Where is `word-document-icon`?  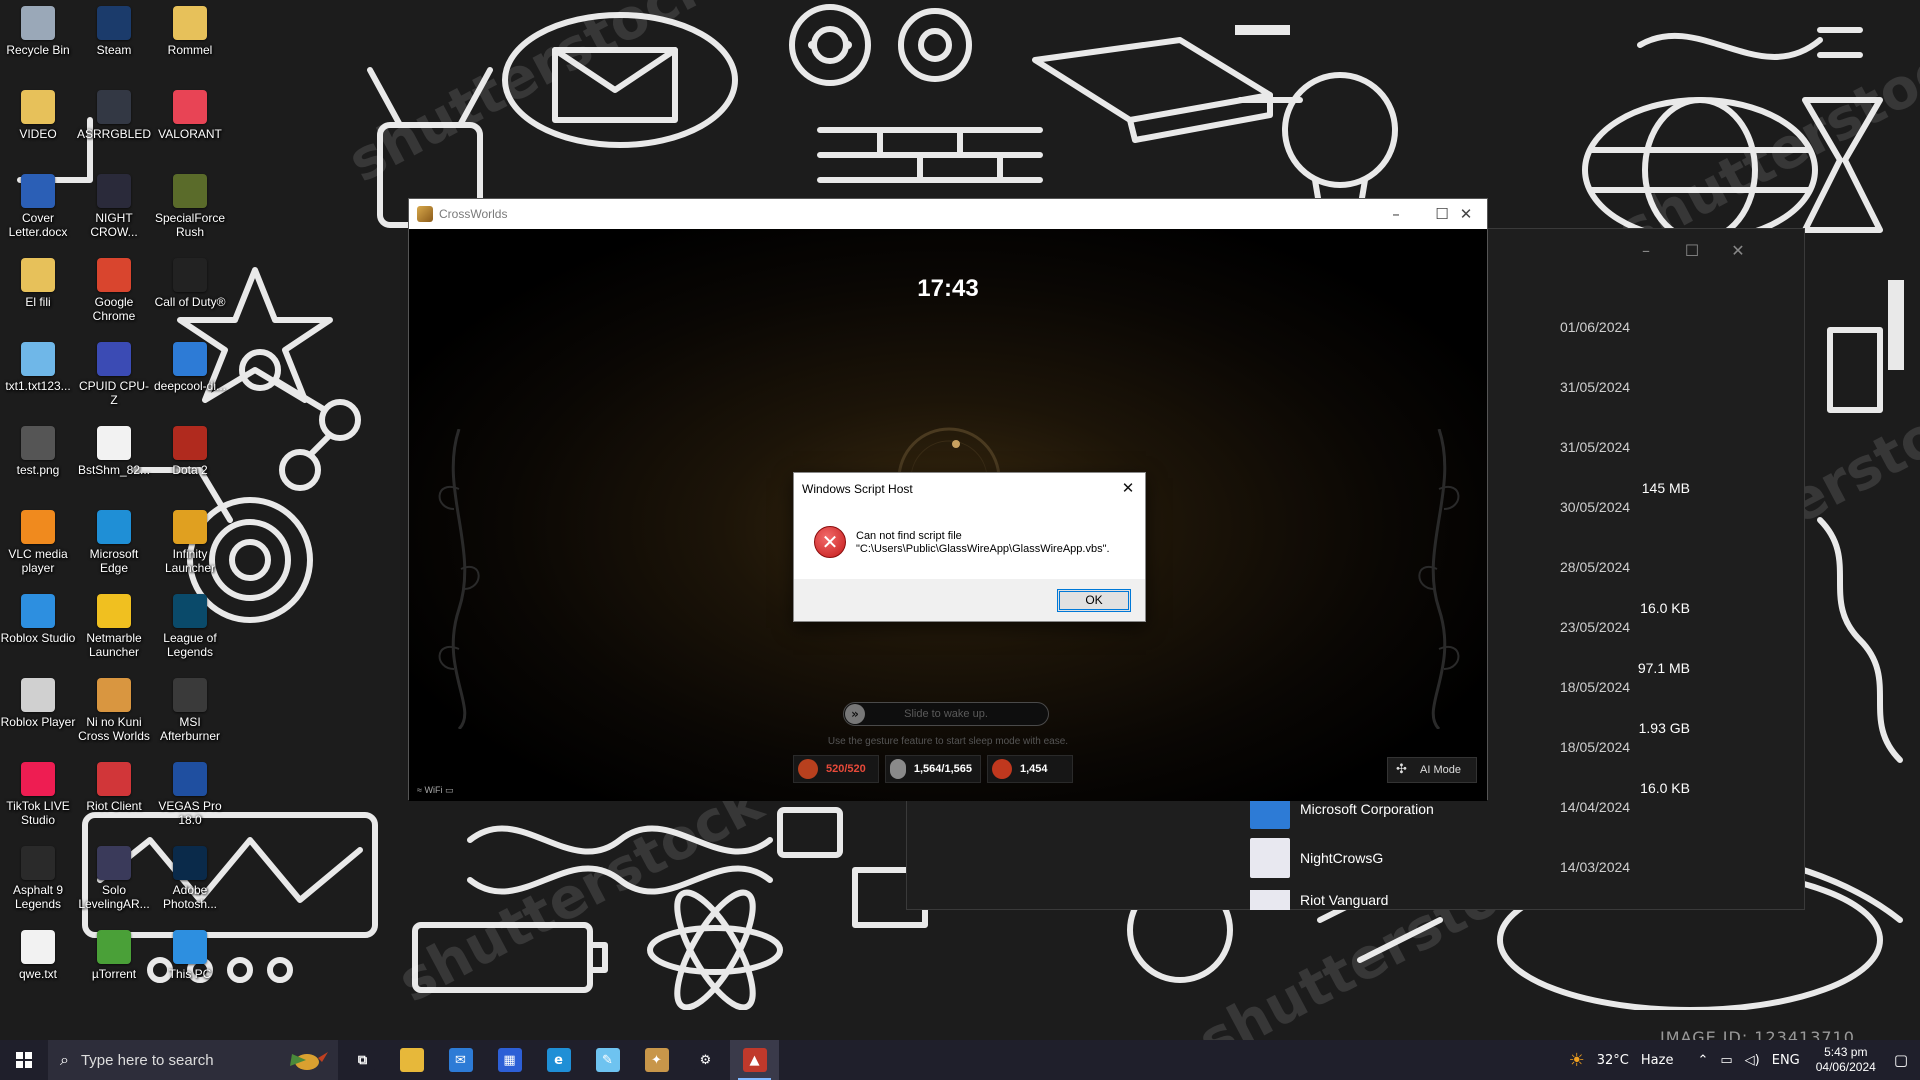
word-document-icon is located at coordinates (38, 191).